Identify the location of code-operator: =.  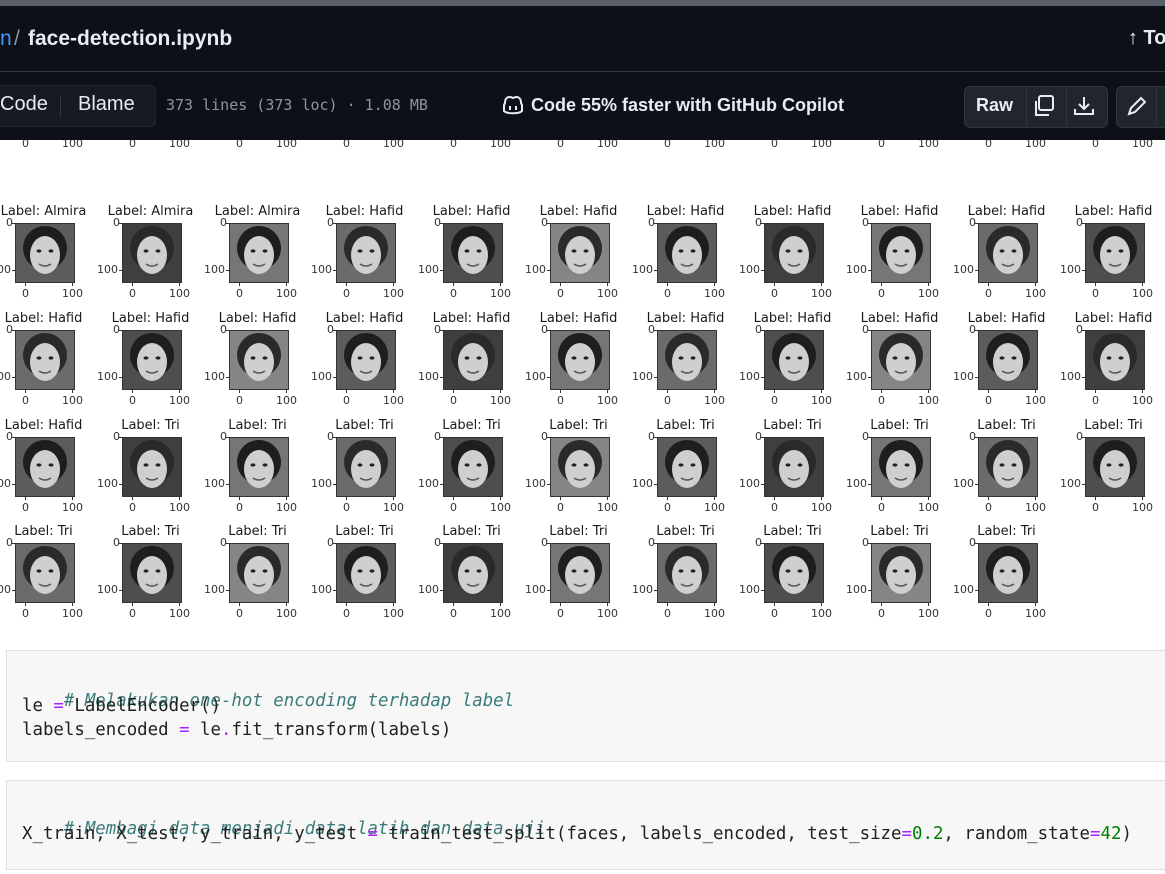
(1095, 834).